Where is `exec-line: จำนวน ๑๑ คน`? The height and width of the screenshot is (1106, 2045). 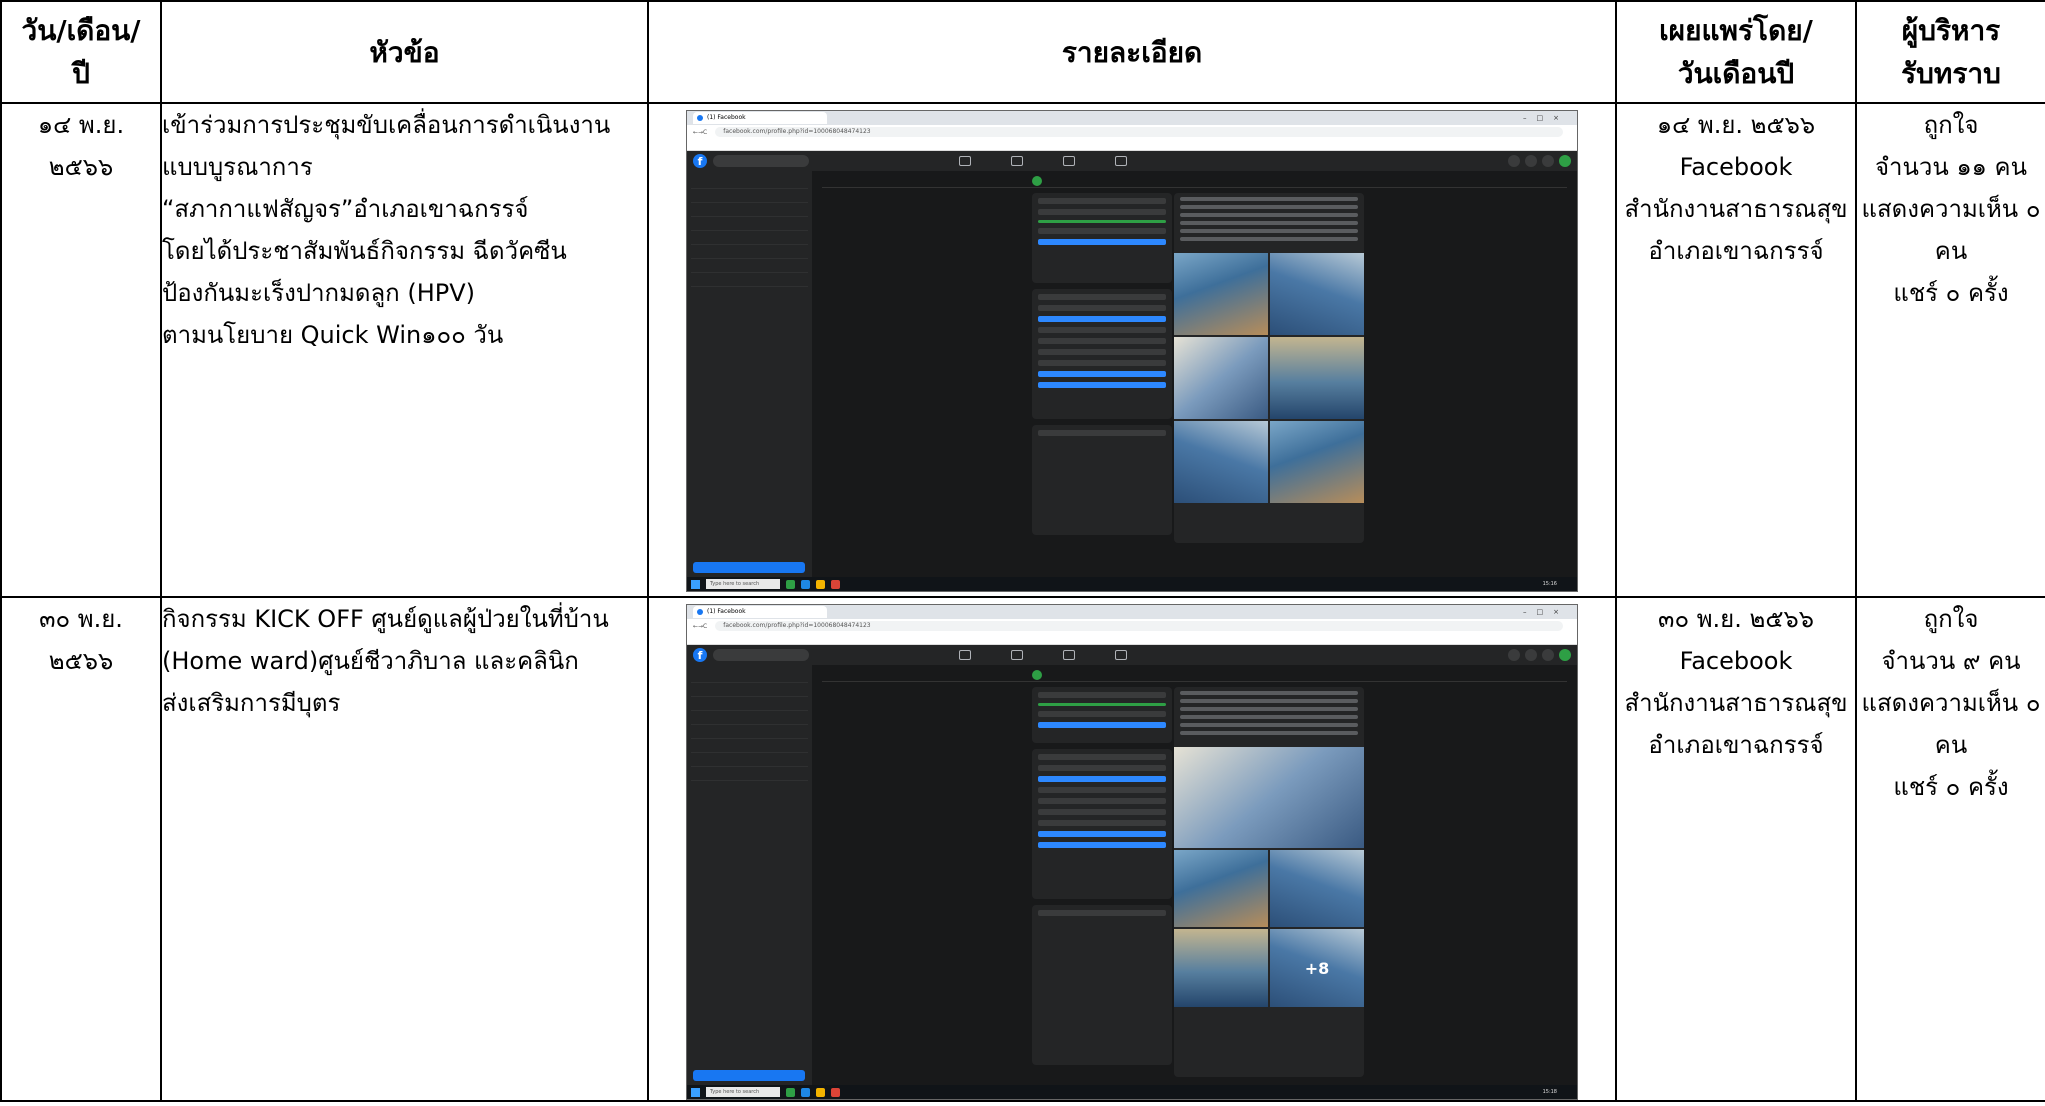
exec-line: จำนวน ๑๑ คน is located at coordinates (1950, 167).